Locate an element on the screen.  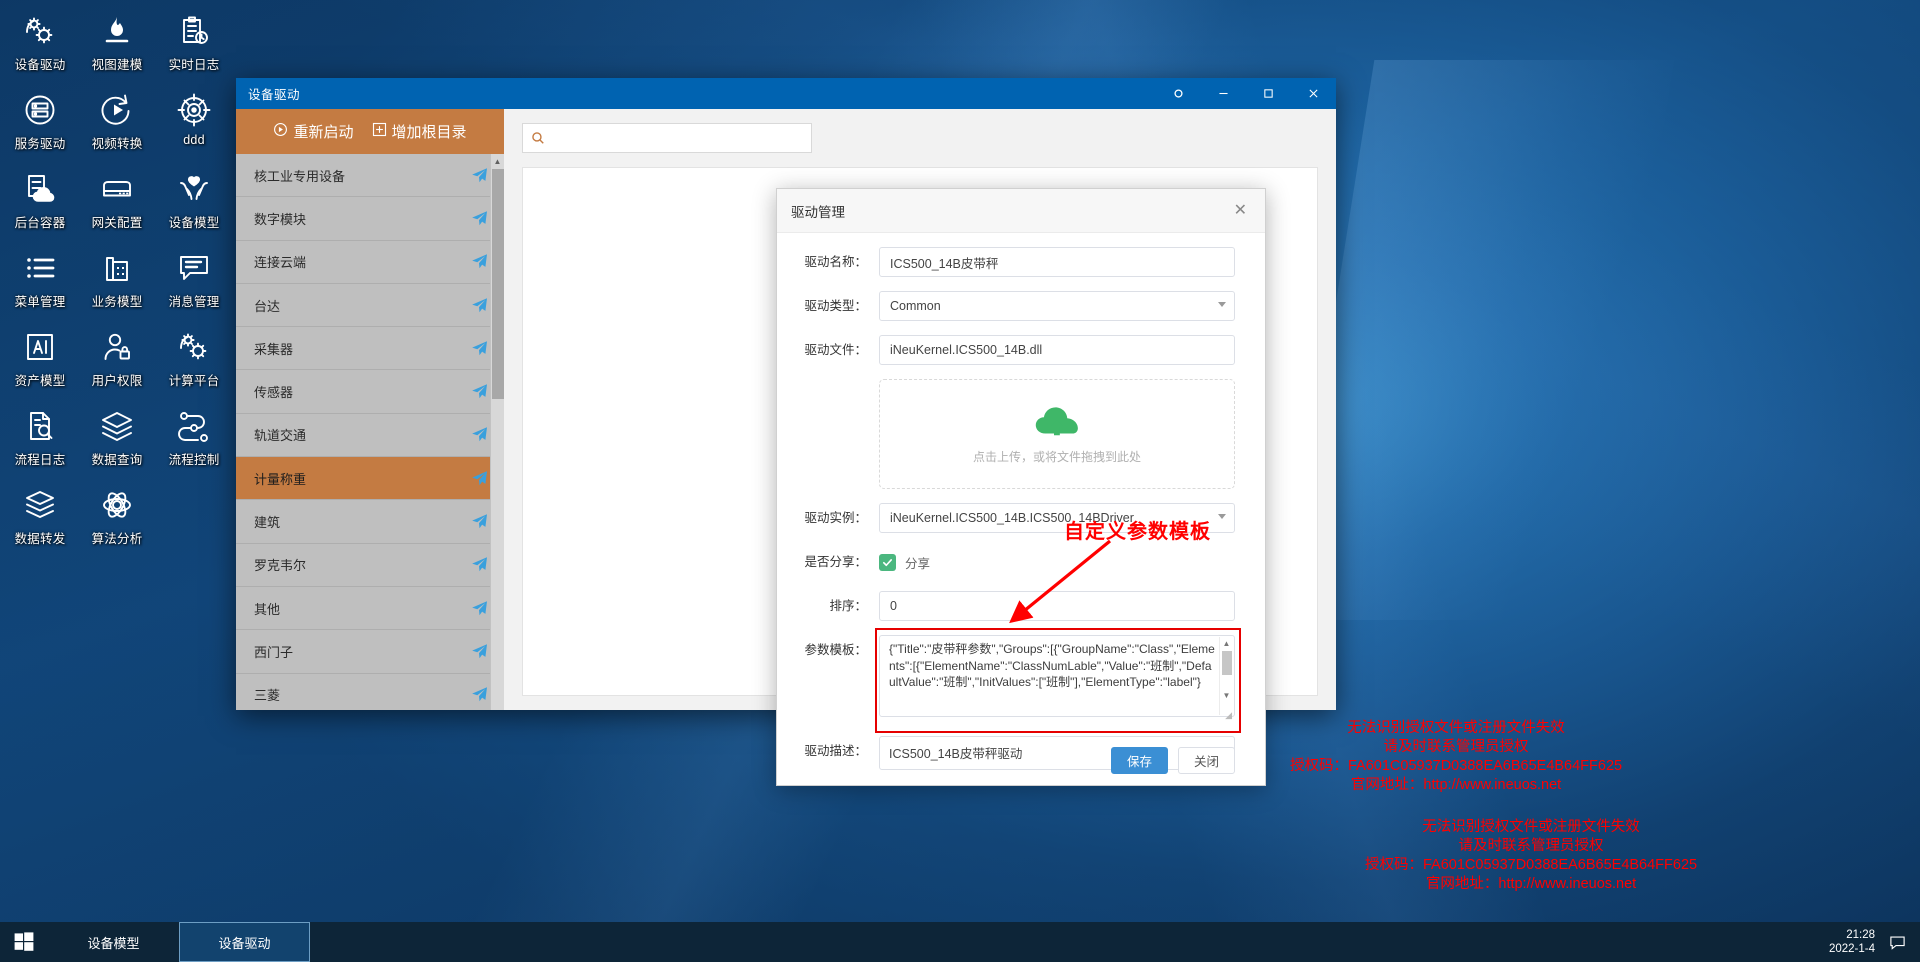
desktop-icon: 流程日志 is located at coordinates (40, 439).